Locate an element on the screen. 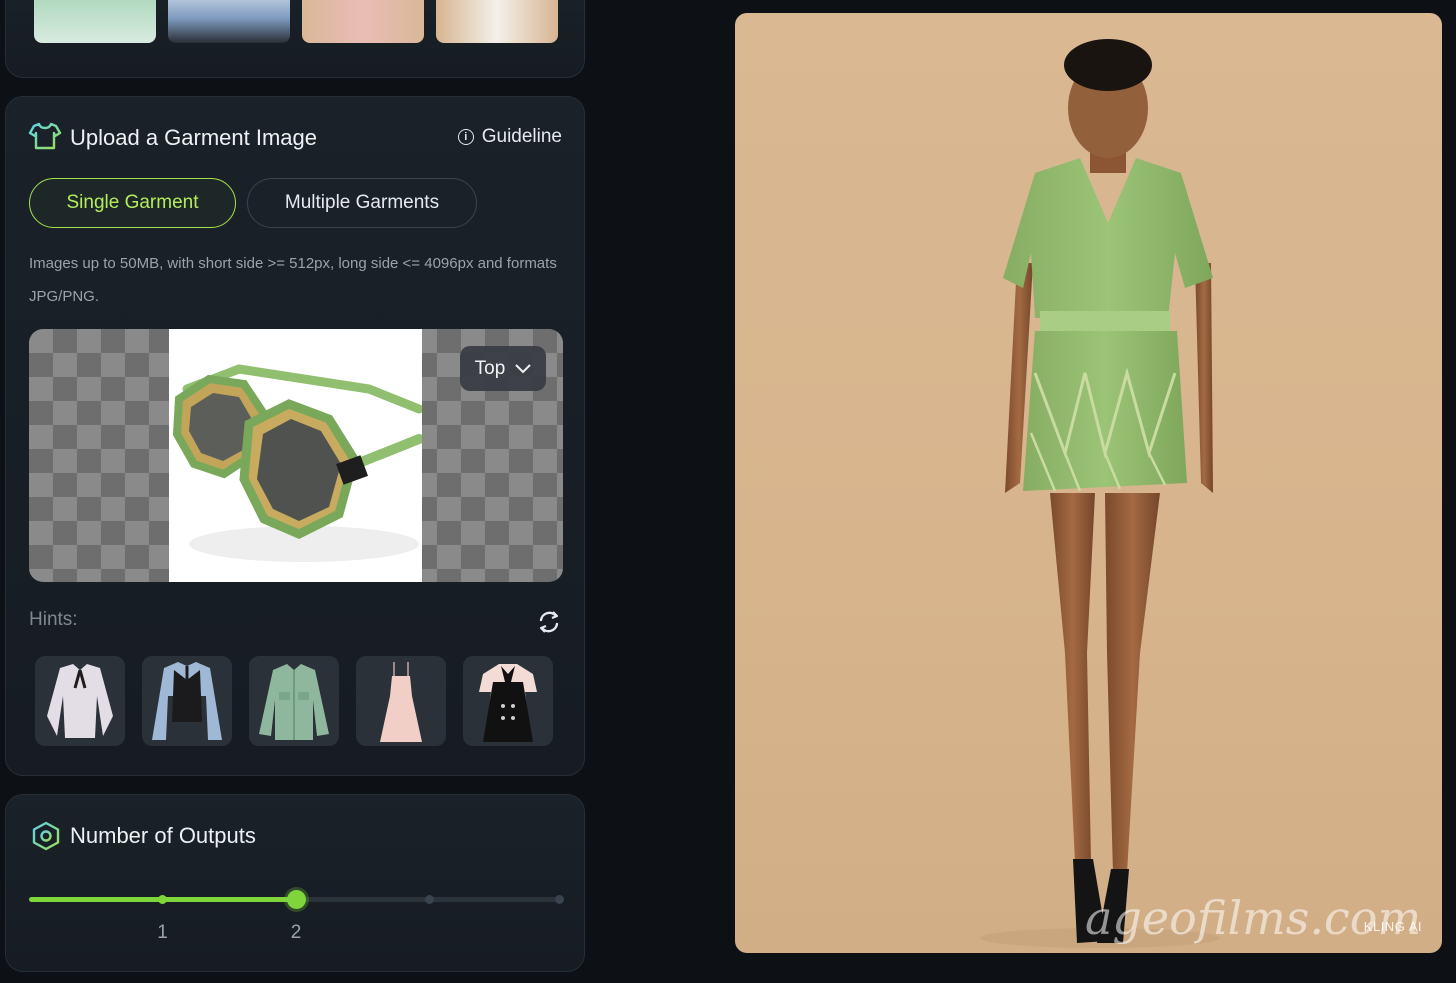 This screenshot has height=983, width=1456. black-pinafore-dress-icon is located at coordinates (508, 703).